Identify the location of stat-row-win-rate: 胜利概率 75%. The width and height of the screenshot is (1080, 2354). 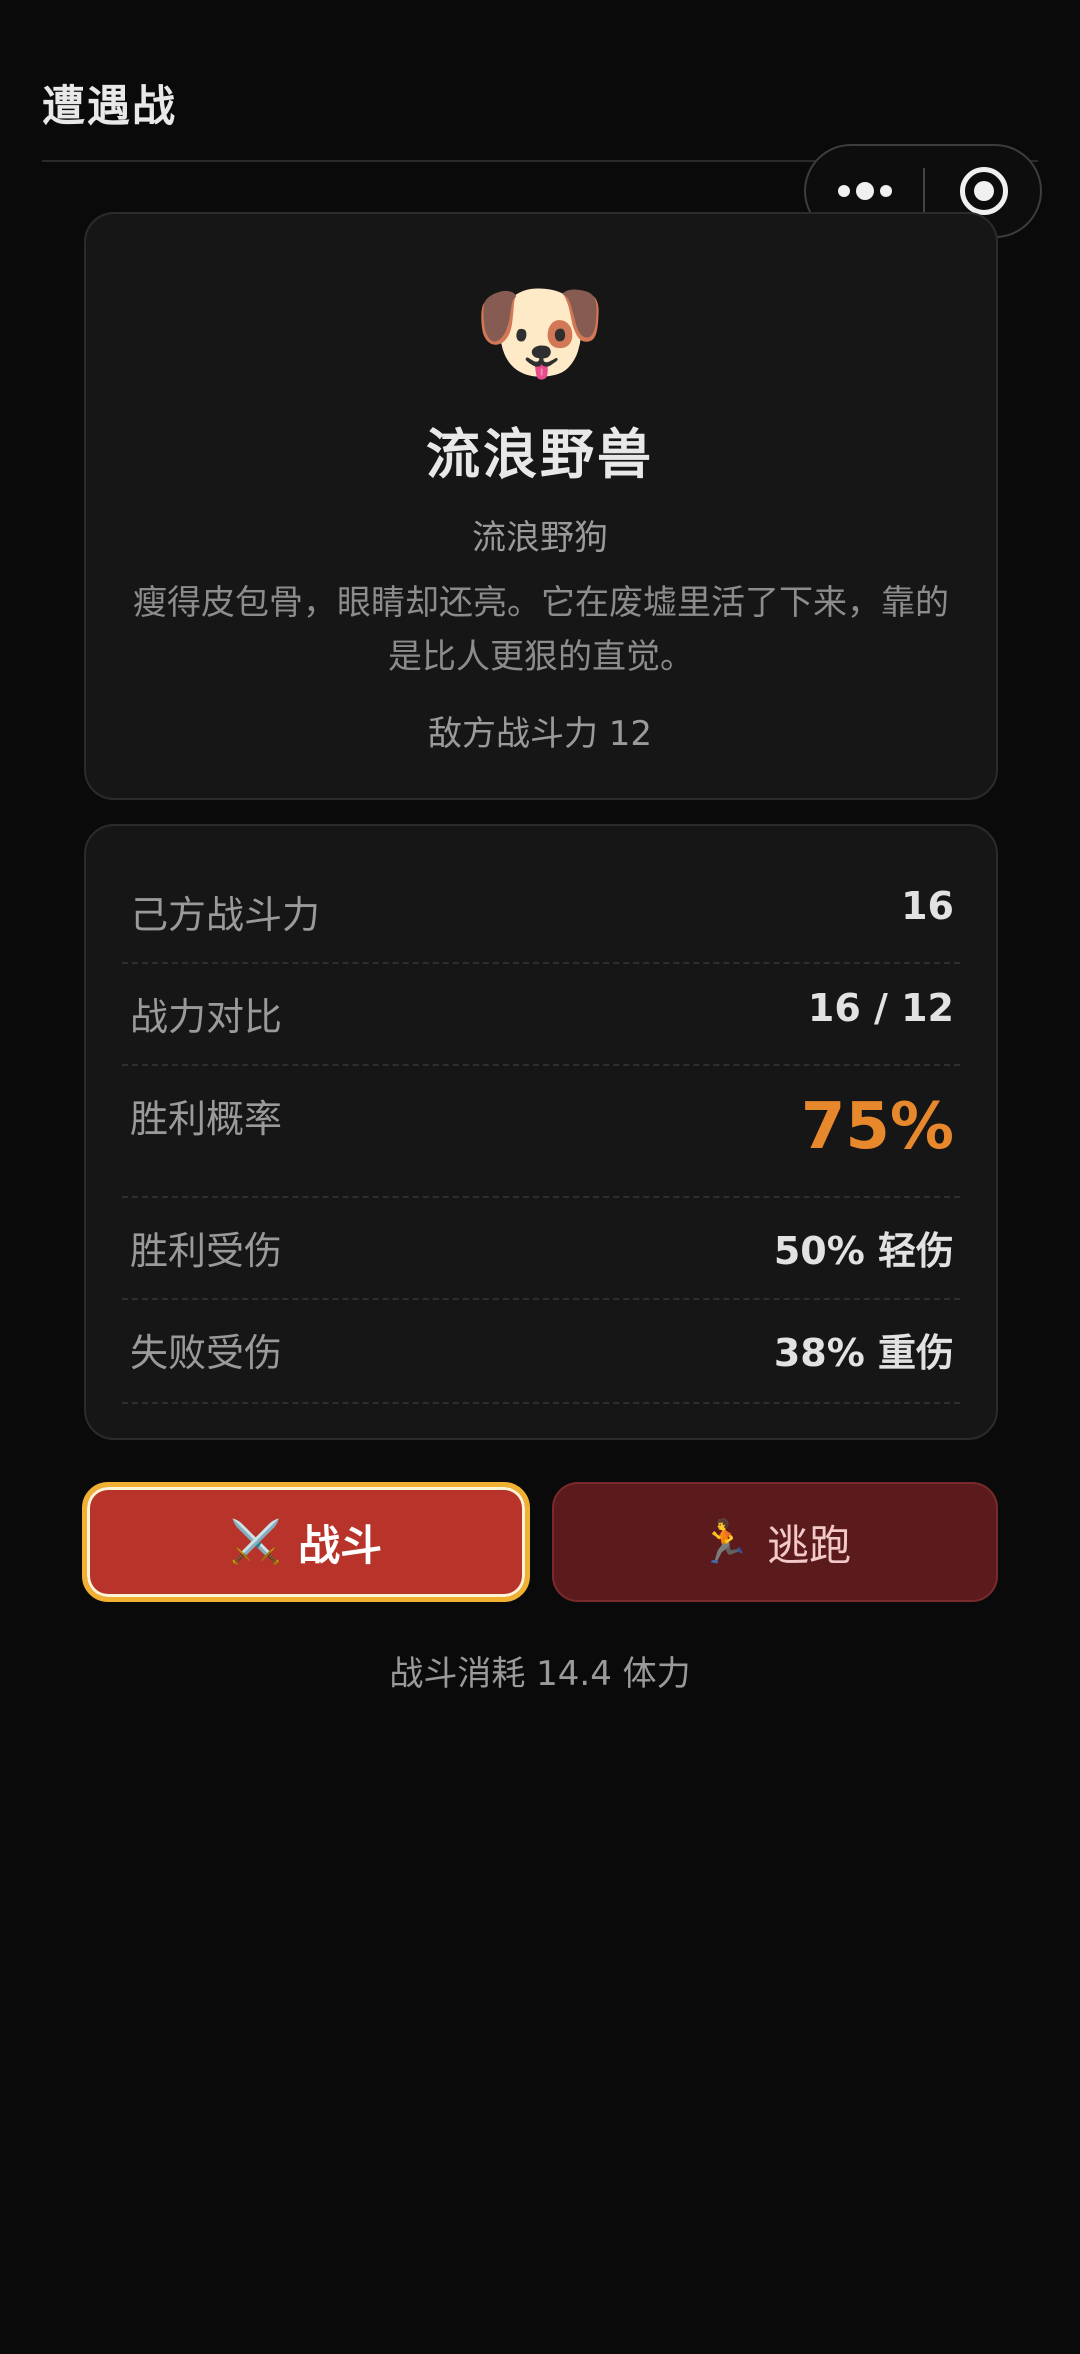
(541, 1132).